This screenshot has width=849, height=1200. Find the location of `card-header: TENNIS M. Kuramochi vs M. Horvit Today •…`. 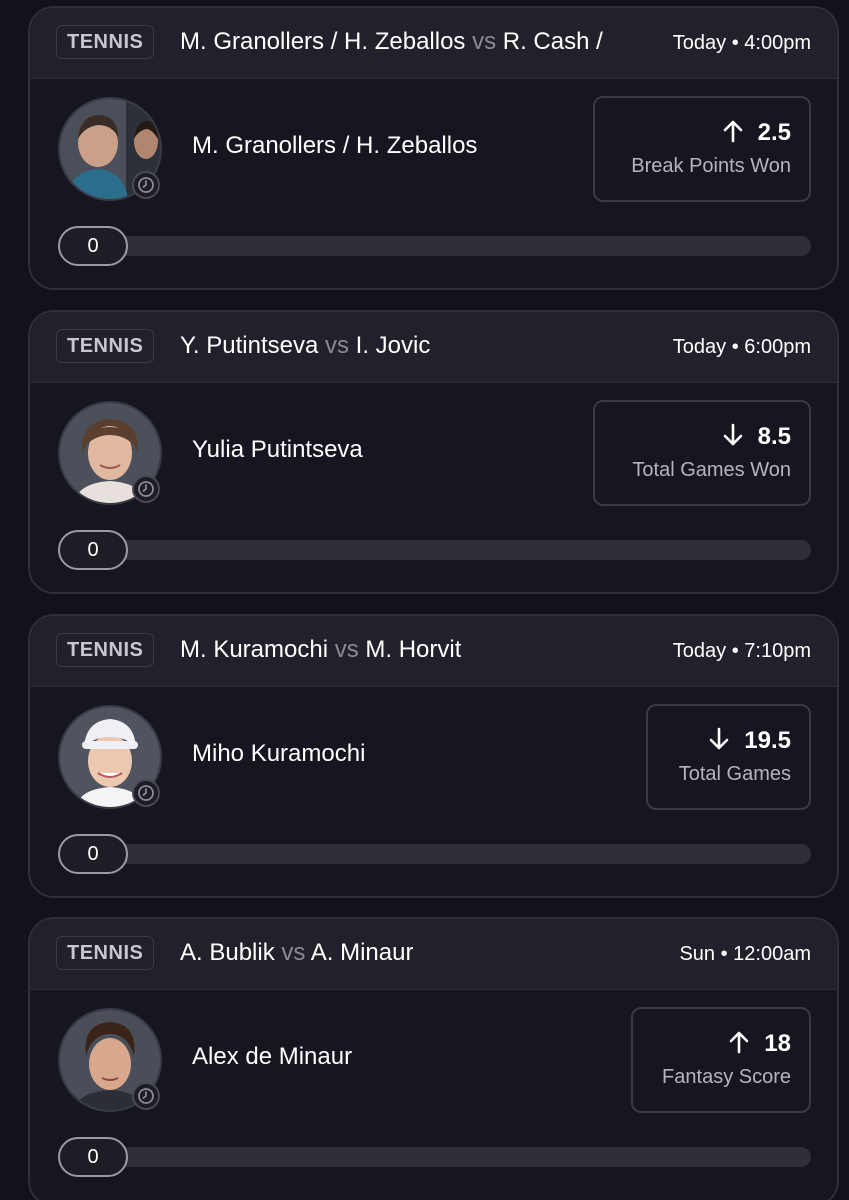

card-header: TENNIS M. Kuramochi vs M. Horvit Today •… is located at coordinates (433, 651).